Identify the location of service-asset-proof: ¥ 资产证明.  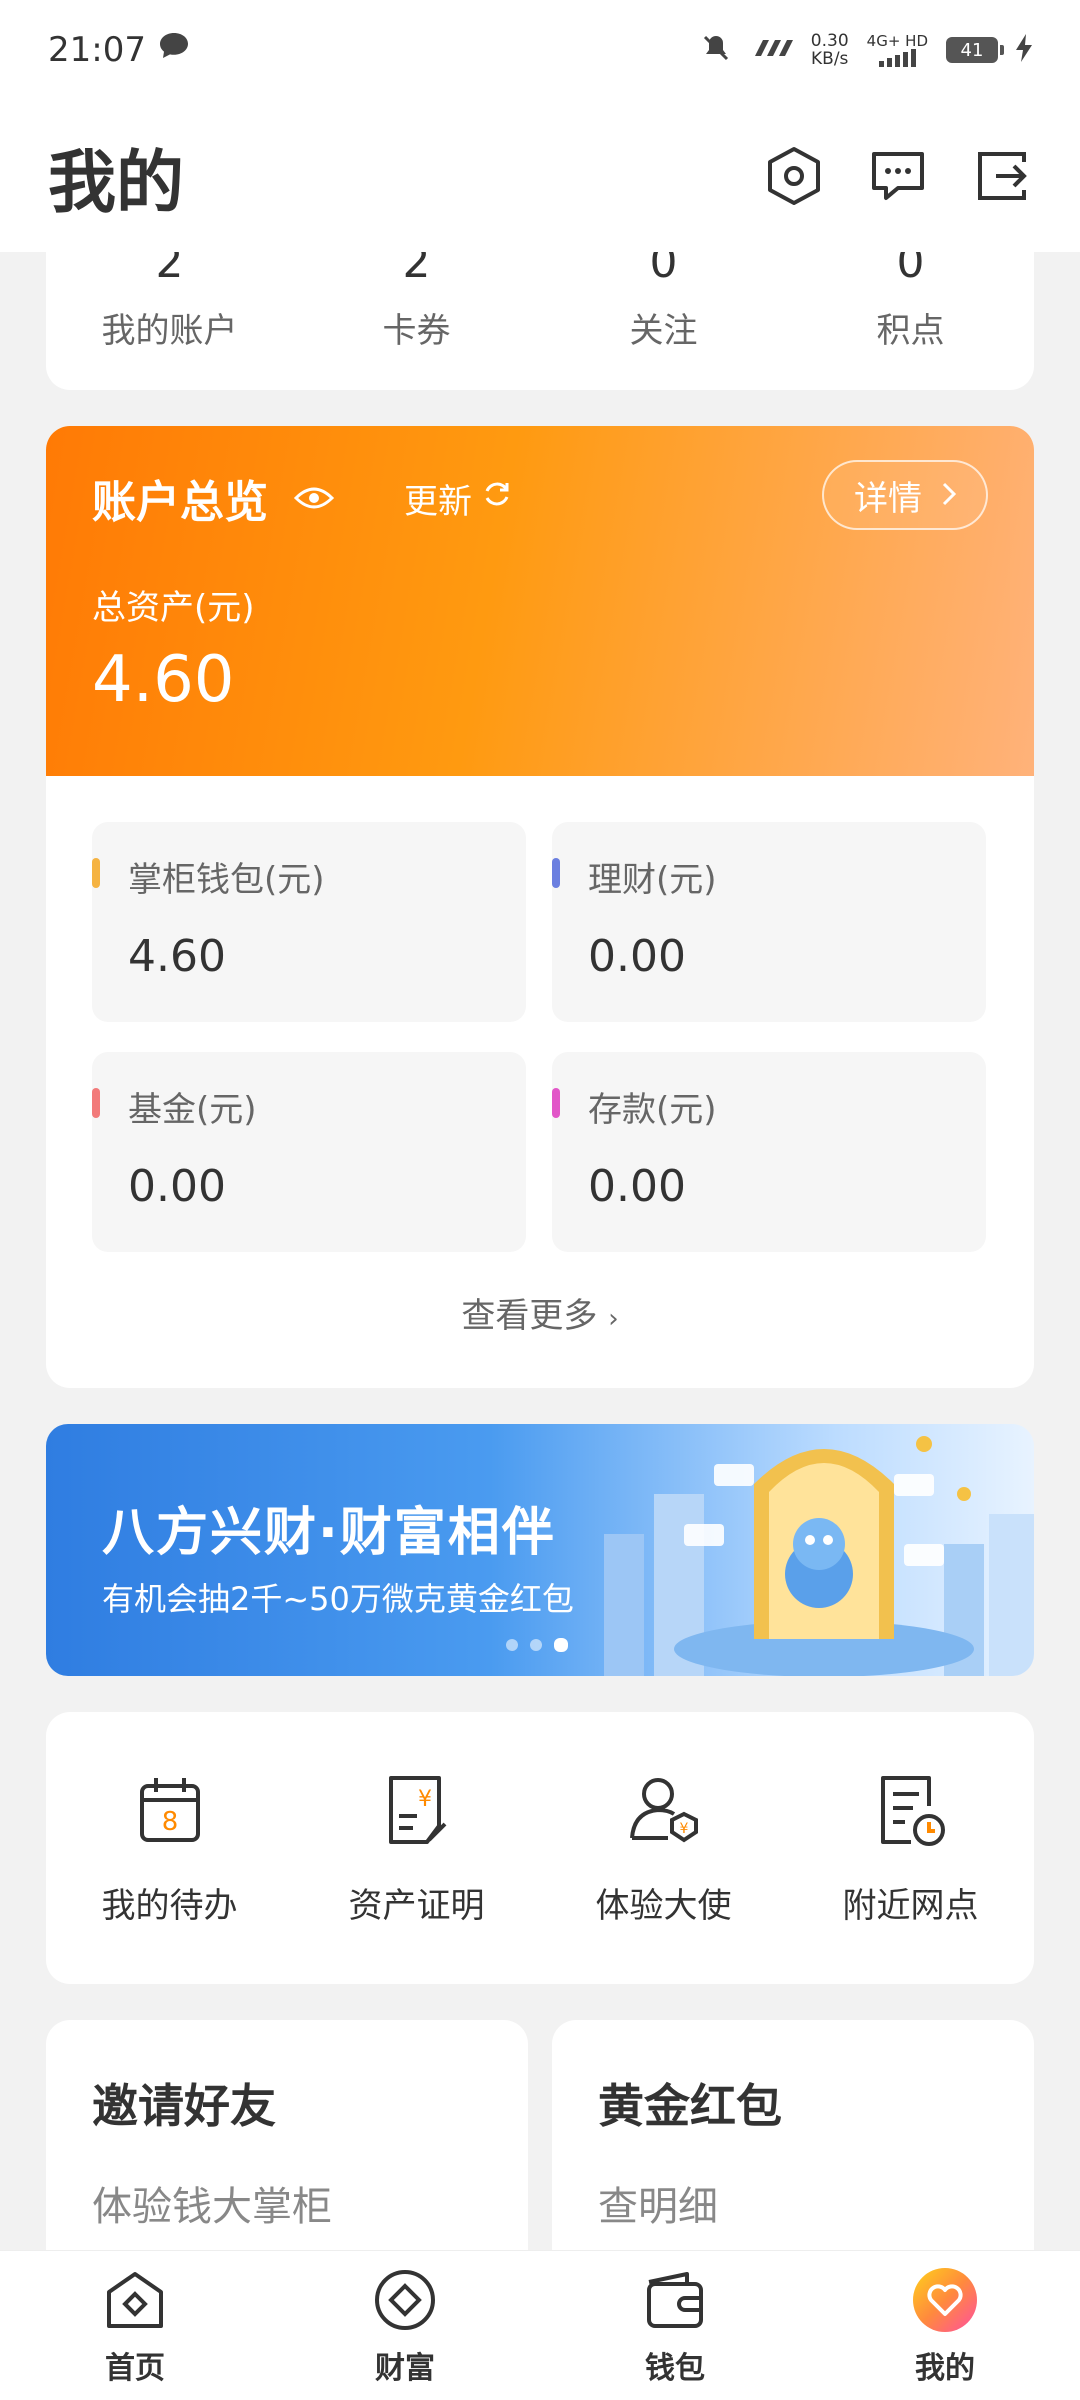
(416, 1848).